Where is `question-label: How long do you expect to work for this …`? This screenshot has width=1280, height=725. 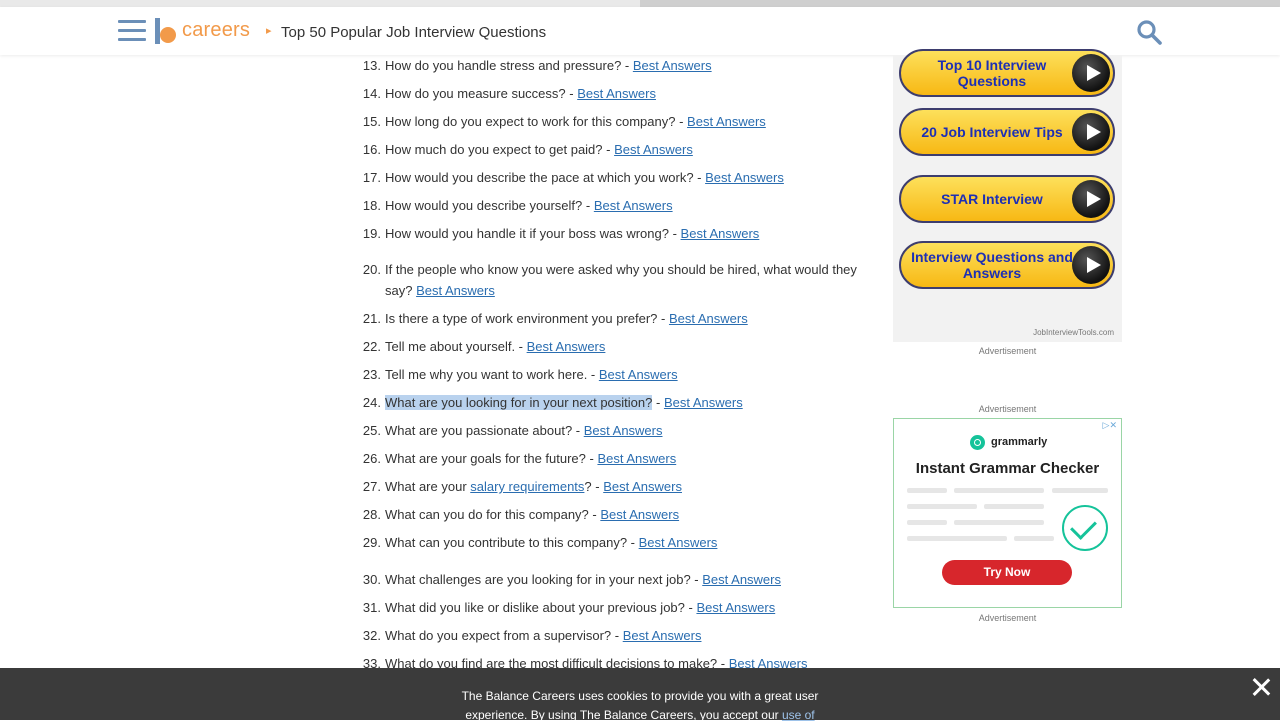
question-label: How long do you expect to work for this … is located at coordinates (536, 121).